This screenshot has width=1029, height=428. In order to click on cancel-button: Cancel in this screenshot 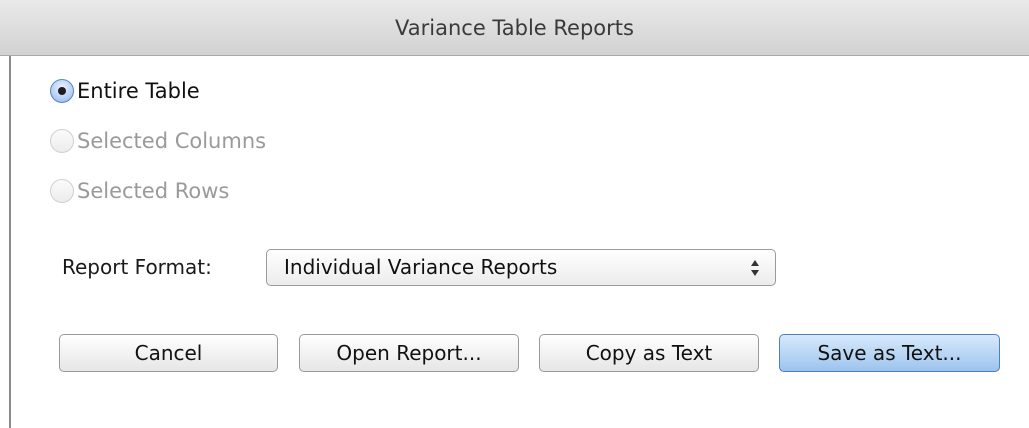, I will do `click(168, 353)`.